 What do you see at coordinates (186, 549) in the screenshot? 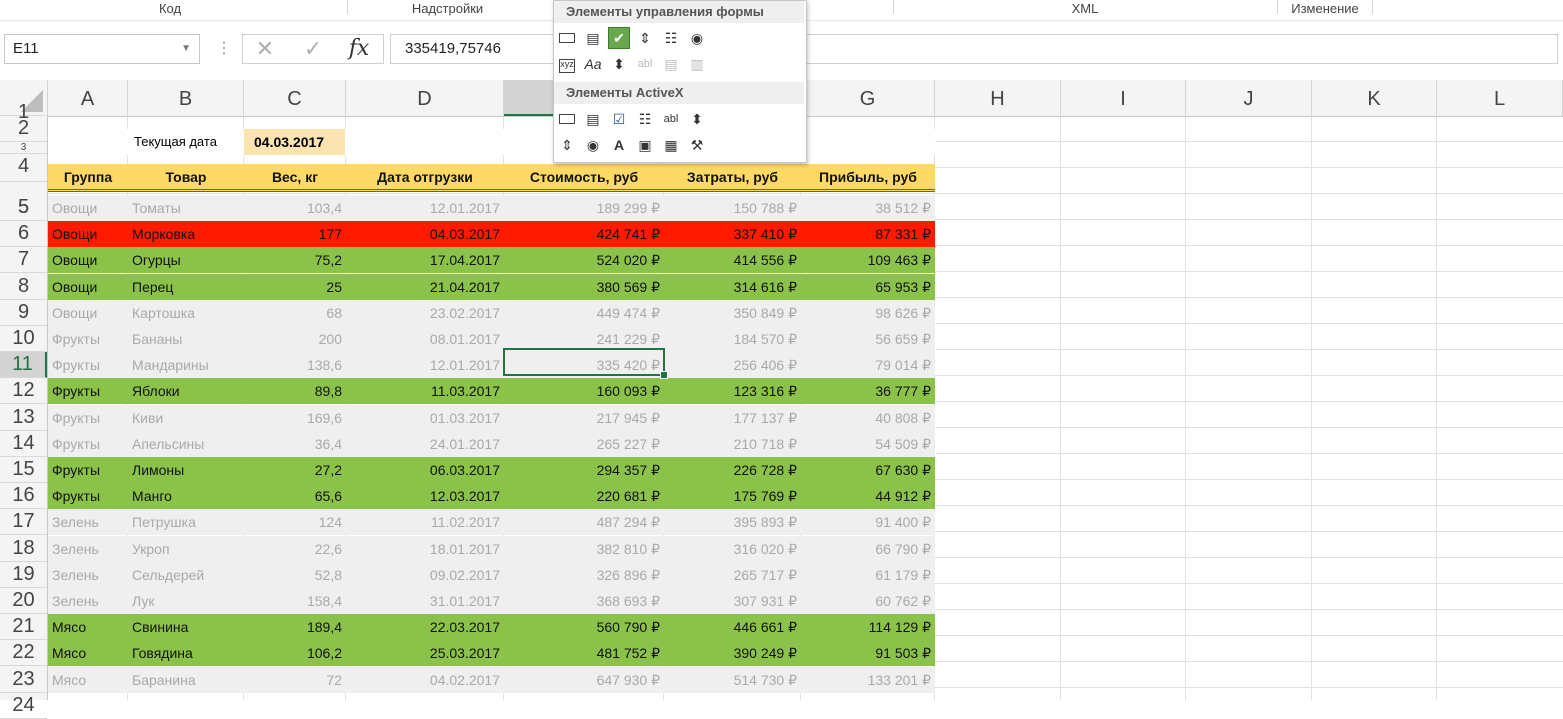
I see `cell-product: Укроп` at bounding box center [186, 549].